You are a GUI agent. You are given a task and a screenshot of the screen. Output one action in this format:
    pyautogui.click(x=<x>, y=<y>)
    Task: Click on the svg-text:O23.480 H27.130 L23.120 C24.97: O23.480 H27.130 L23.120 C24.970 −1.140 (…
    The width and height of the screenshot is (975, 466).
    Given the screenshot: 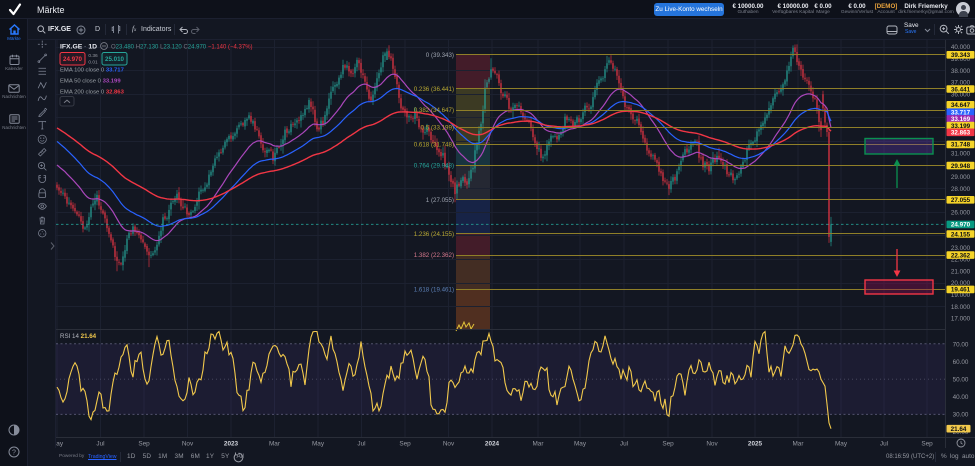 What is the action you would take?
    pyautogui.click(x=182, y=47)
    